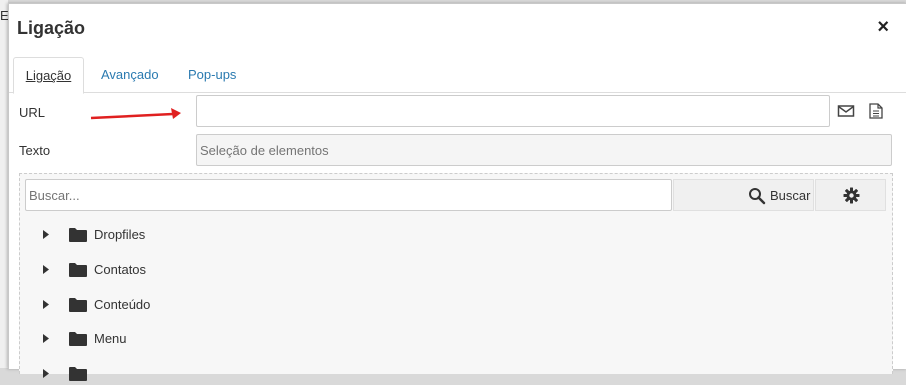 This screenshot has width=906, height=385. I want to click on background-page: E, so click(4, 184).